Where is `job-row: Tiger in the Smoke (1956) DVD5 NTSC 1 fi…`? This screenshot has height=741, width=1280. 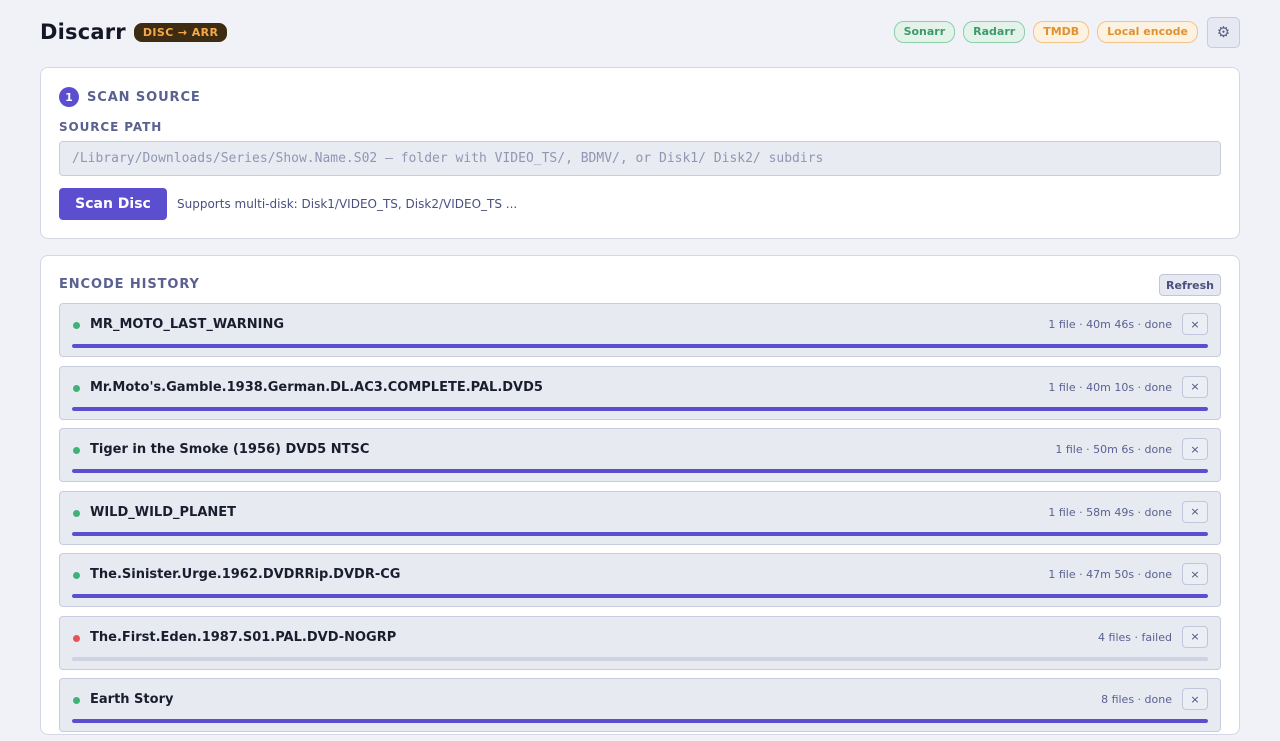
job-row: Tiger in the Smoke (1956) DVD5 NTSC 1 fi… is located at coordinates (640, 455).